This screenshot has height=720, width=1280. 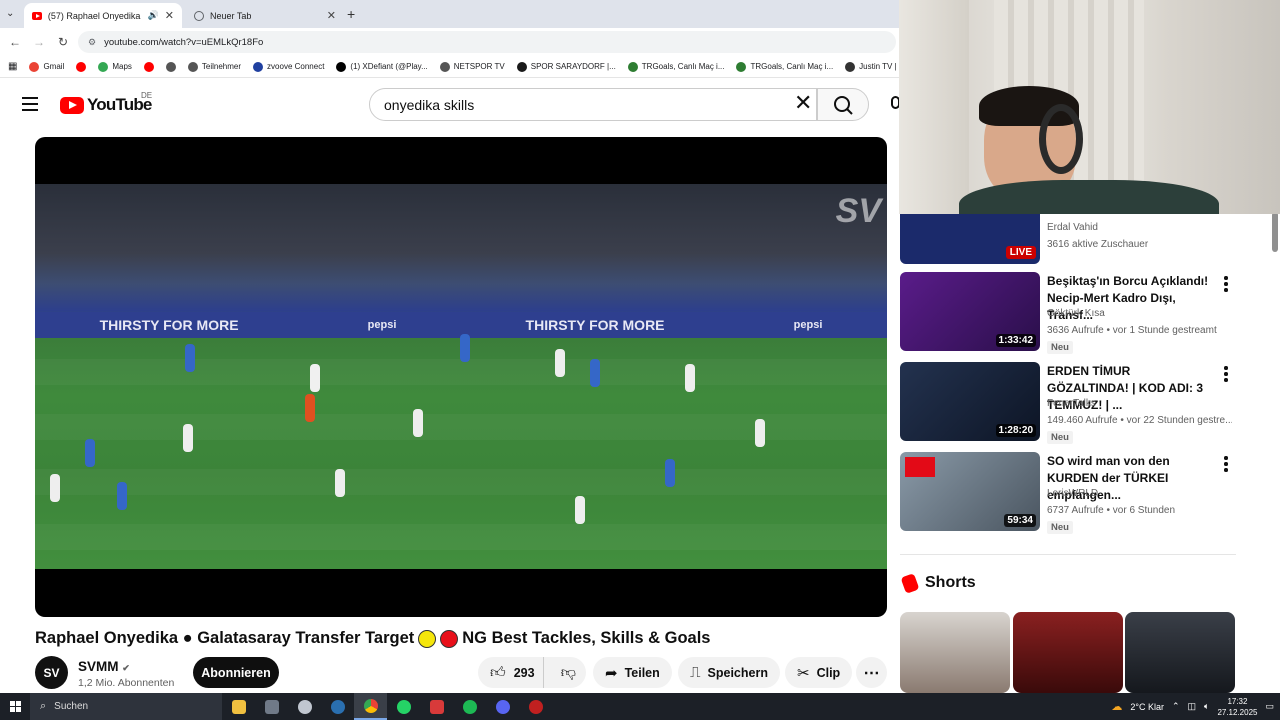 What do you see at coordinates (92, 42) in the screenshot?
I see `site-info-icon: ⚙` at bounding box center [92, 42].